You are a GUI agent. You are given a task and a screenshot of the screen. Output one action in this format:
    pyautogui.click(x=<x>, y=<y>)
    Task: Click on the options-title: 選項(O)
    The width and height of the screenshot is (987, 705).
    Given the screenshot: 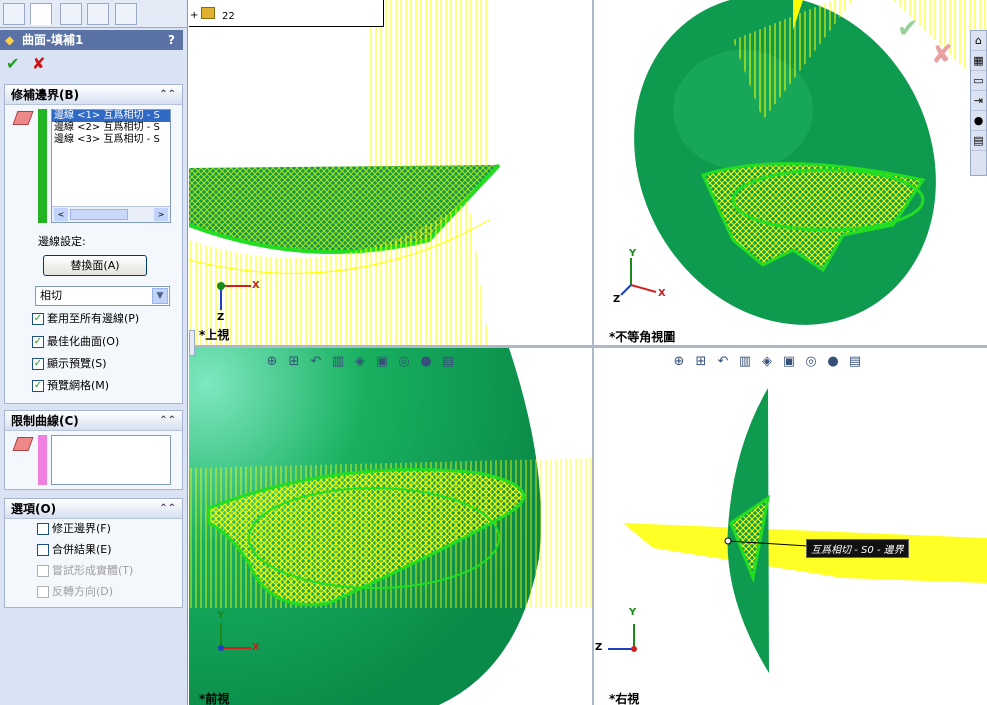 What is the action you would take?
    pyautogui.click(x=34, y=509)
    